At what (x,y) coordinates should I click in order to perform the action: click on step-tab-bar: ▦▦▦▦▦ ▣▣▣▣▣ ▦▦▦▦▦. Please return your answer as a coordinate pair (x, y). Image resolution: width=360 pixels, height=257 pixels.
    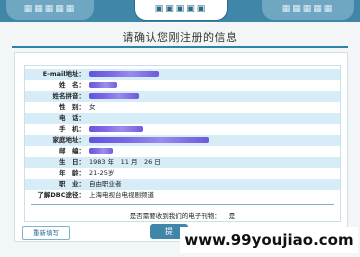
    Looking at the image, I should click on (180, 11).